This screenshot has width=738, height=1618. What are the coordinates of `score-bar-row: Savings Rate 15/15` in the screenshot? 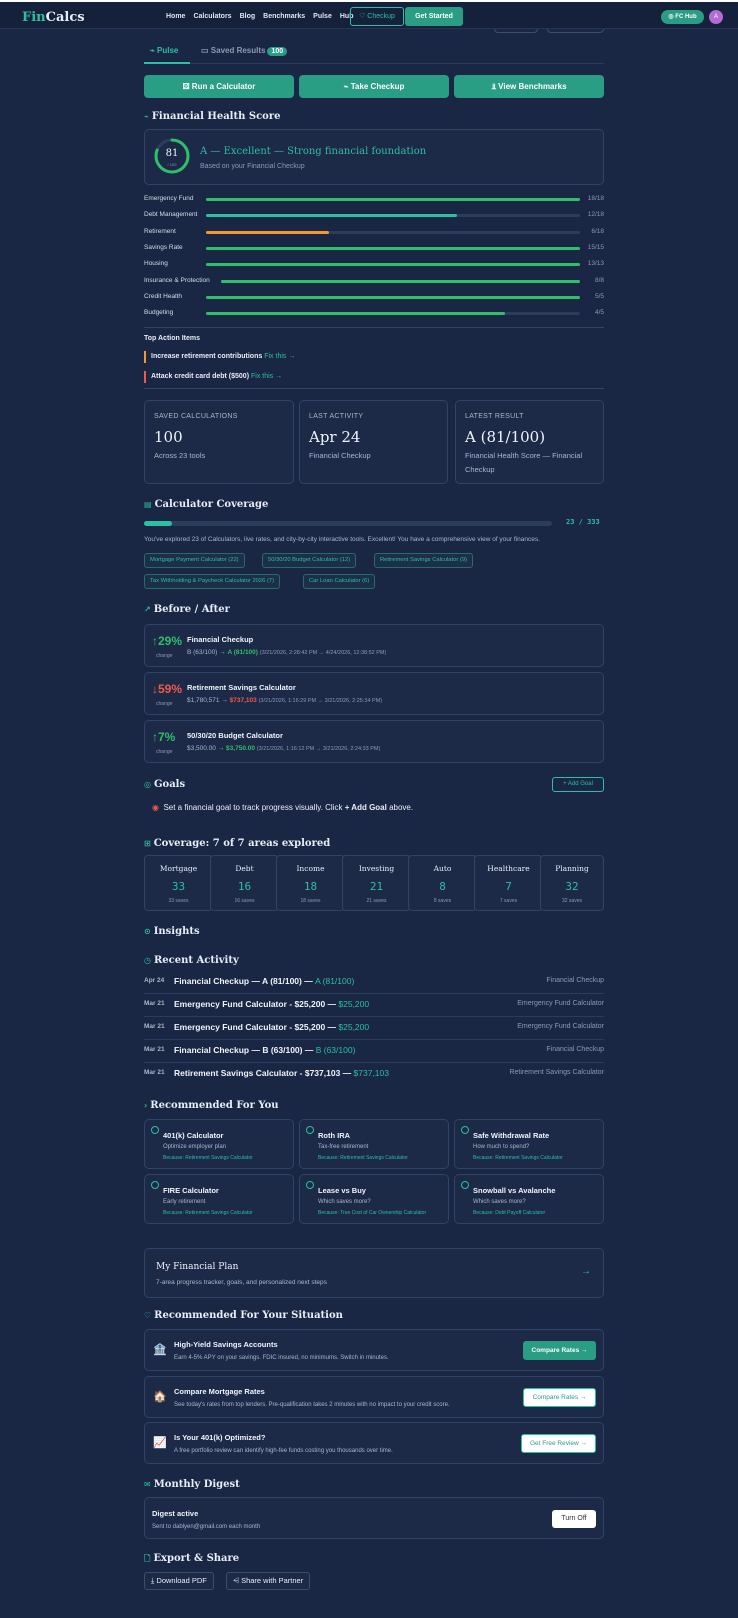 It's located at (374, 249).